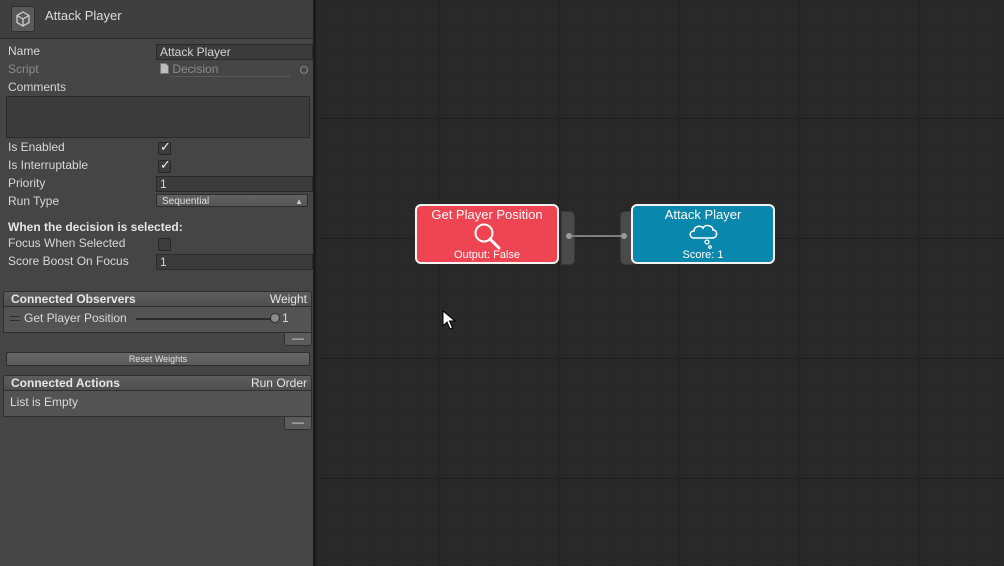  What do you see at coordinates (24, 51) in the screenshot?
I see `name-label: Name` at bounding box center [24, 51].